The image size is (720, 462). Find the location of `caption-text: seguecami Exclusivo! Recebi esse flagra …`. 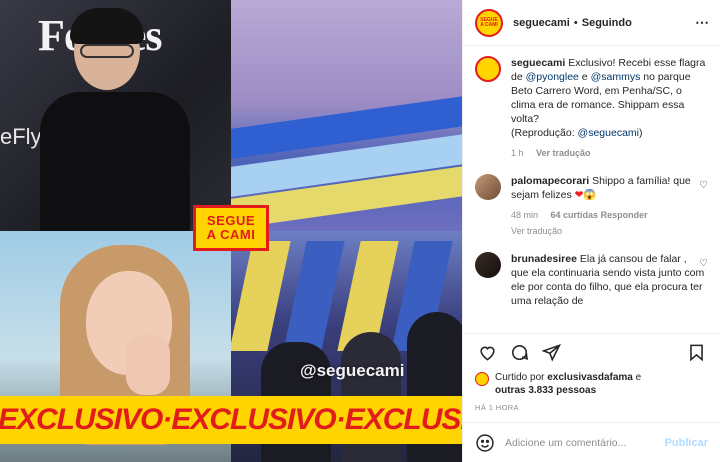

caption-text: seguecami Exclusivo! Recebi esse flagra … is located at coordinates (609, 108).